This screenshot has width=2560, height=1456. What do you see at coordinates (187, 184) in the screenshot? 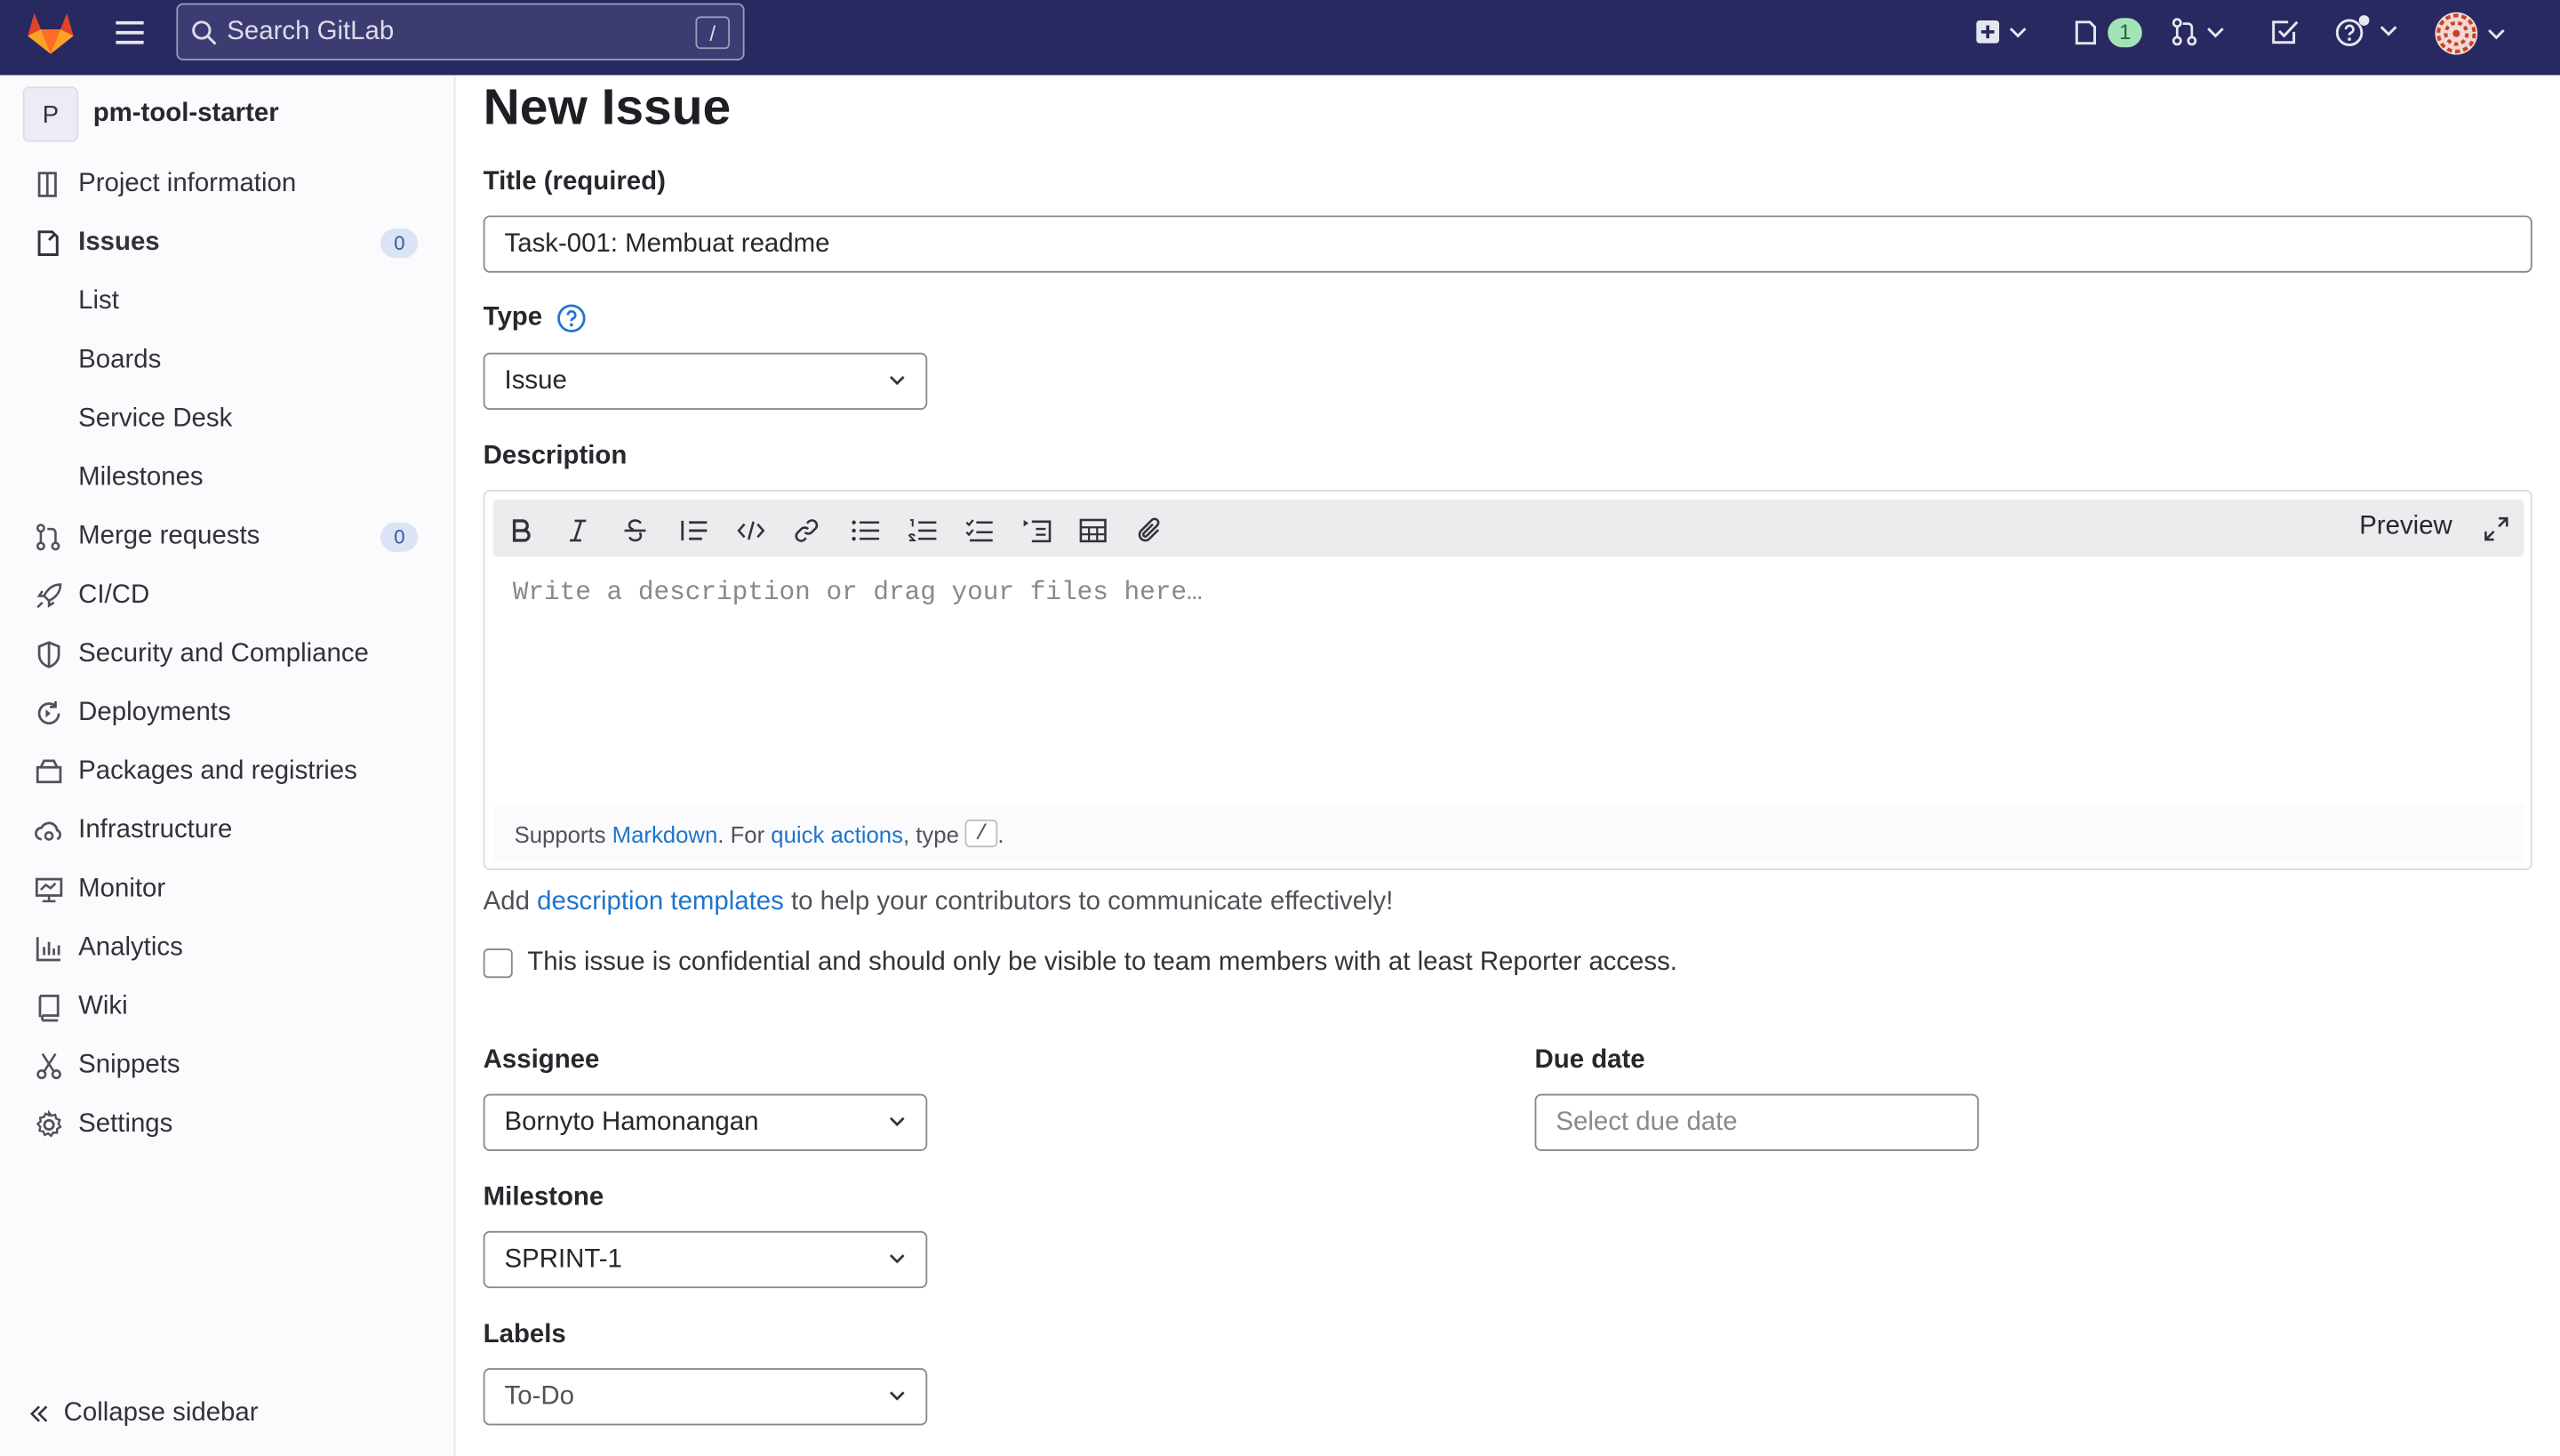
I see `sidebar-item-label: Project information` at bounding box center [187, 184].